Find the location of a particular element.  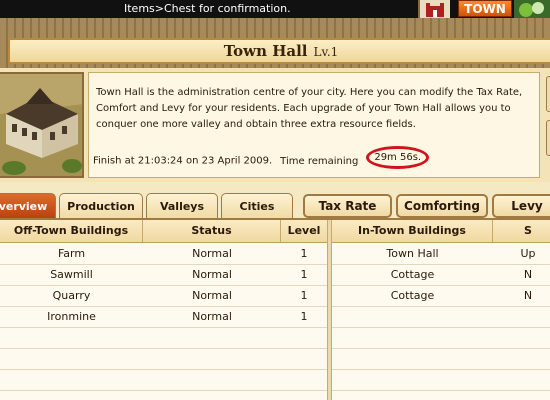

building-name-cell: Town Hall is located at coordinates (412, 253).